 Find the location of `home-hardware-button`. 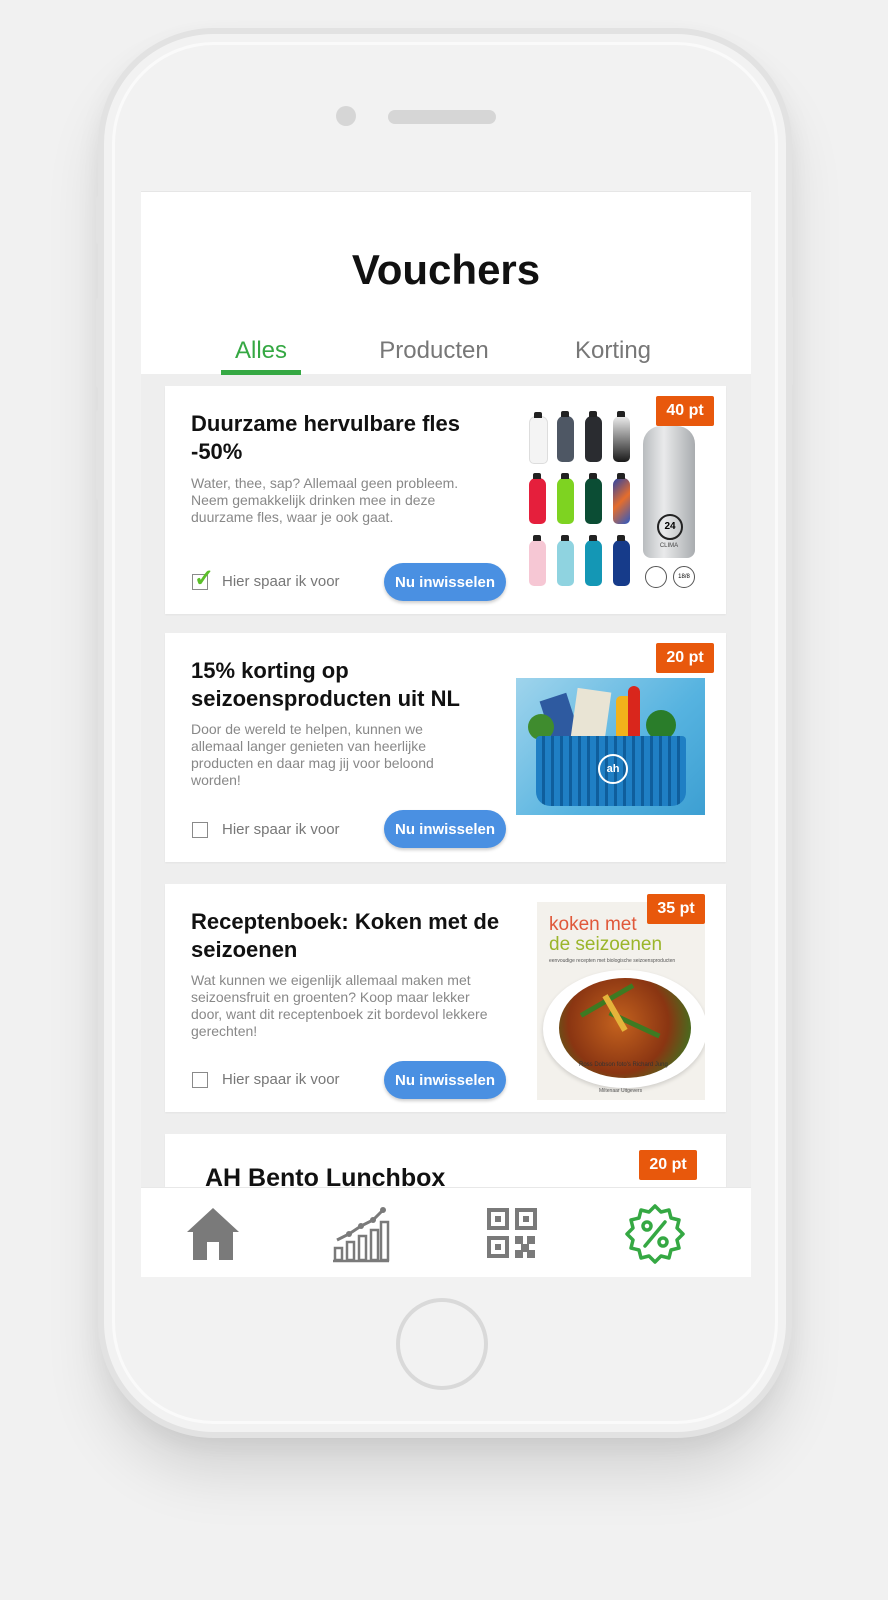

home-hardware-button is located at coordinates (442, 1344).